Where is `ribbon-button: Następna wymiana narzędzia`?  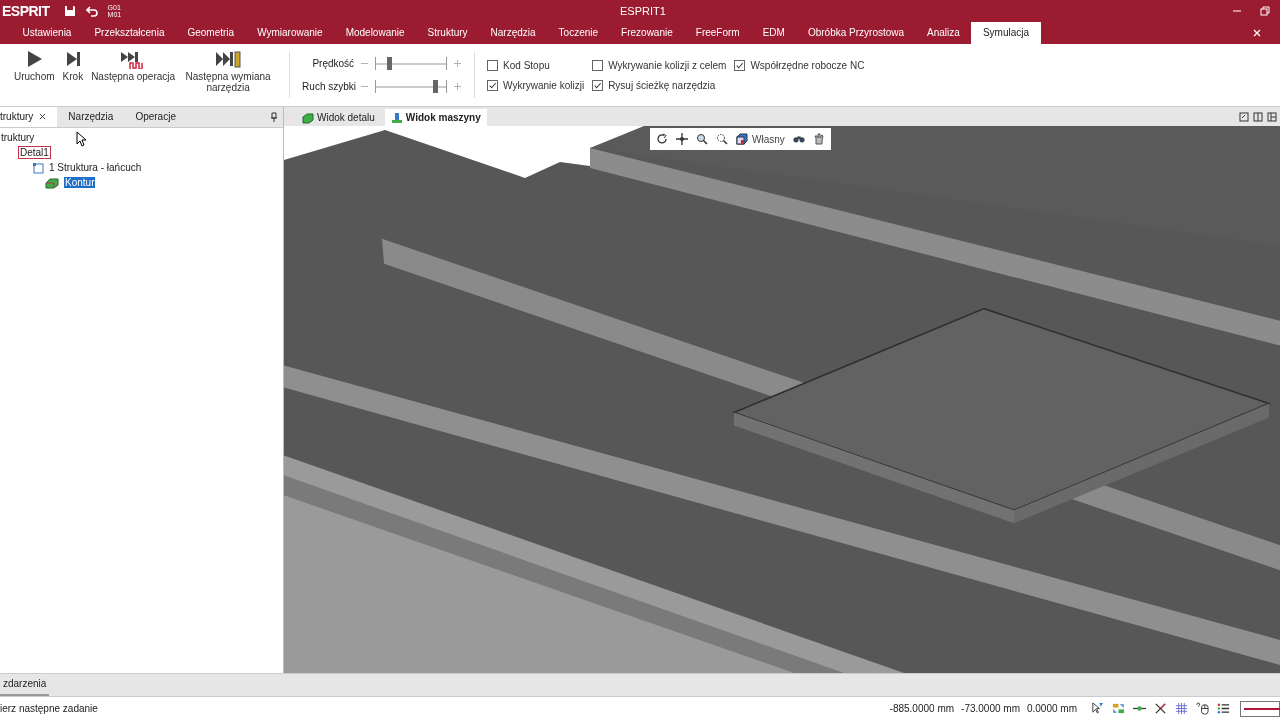
ribbon-button: Następna wymiana narzędzia is located at coordinates (228, 71).